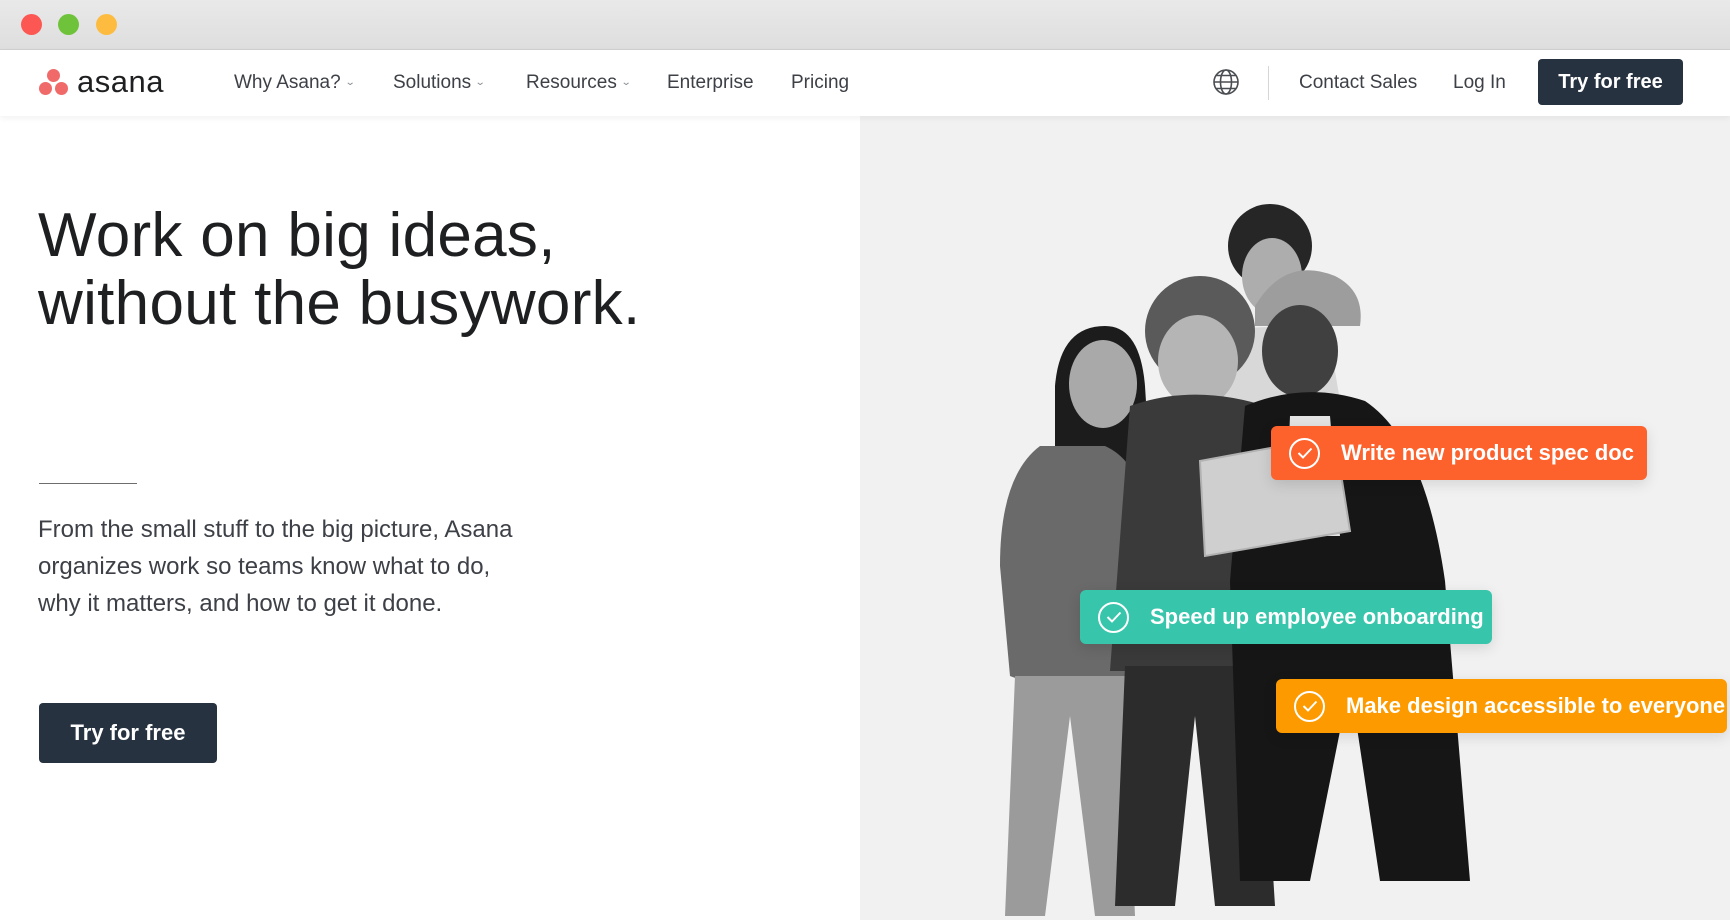 The image size is (1730, 920). Describe the element at coordinates (297, 235) in the screenshot. I see `hero-headline-line-1: Work on big ideas,` at that location.